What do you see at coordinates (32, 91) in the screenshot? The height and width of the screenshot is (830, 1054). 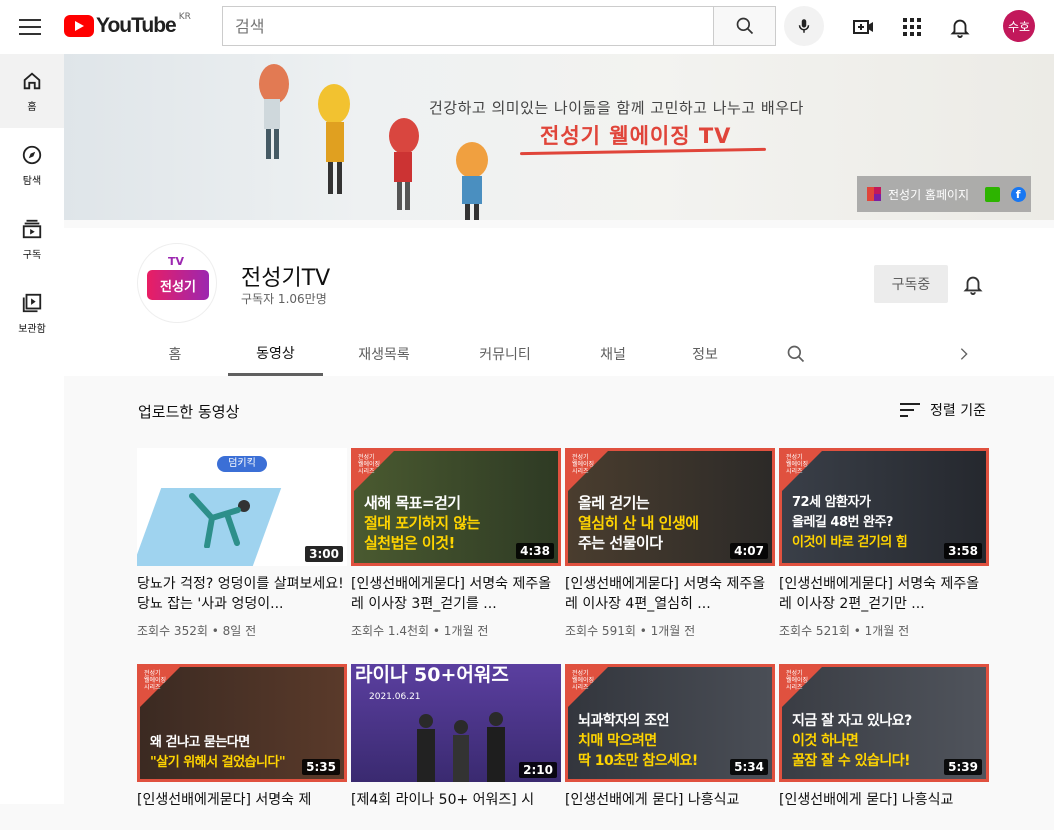 I see `sidebar-item-home: 홈` at bounding box center [32, 91].